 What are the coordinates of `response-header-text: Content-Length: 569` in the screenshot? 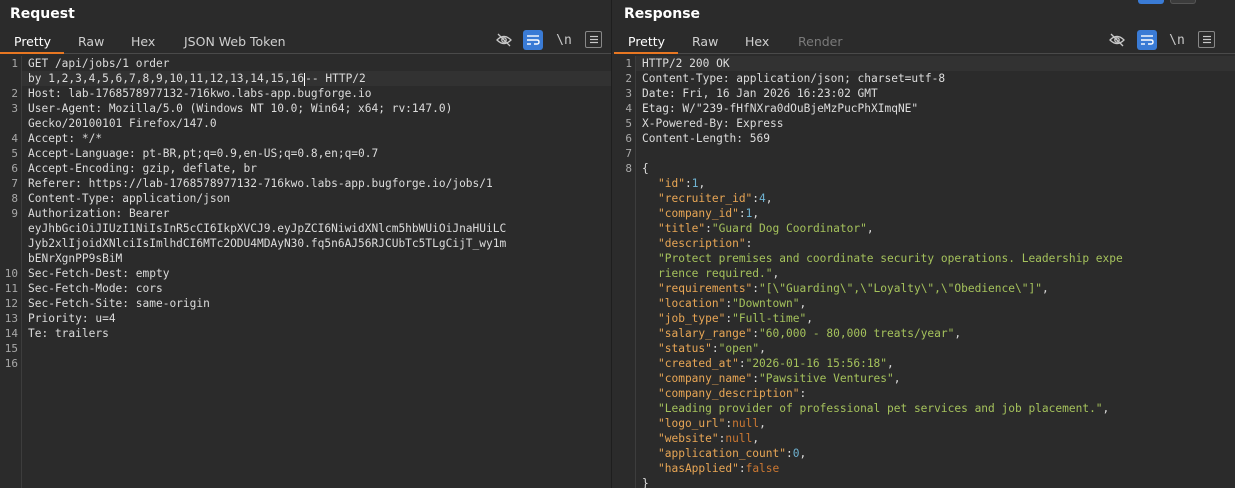 It's located at (706, 138).